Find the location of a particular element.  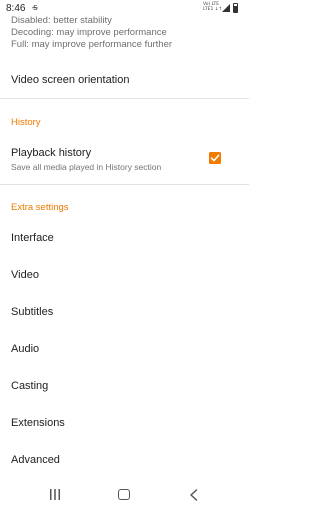

status-time: 8:46 is located at coordinates (16, 8).